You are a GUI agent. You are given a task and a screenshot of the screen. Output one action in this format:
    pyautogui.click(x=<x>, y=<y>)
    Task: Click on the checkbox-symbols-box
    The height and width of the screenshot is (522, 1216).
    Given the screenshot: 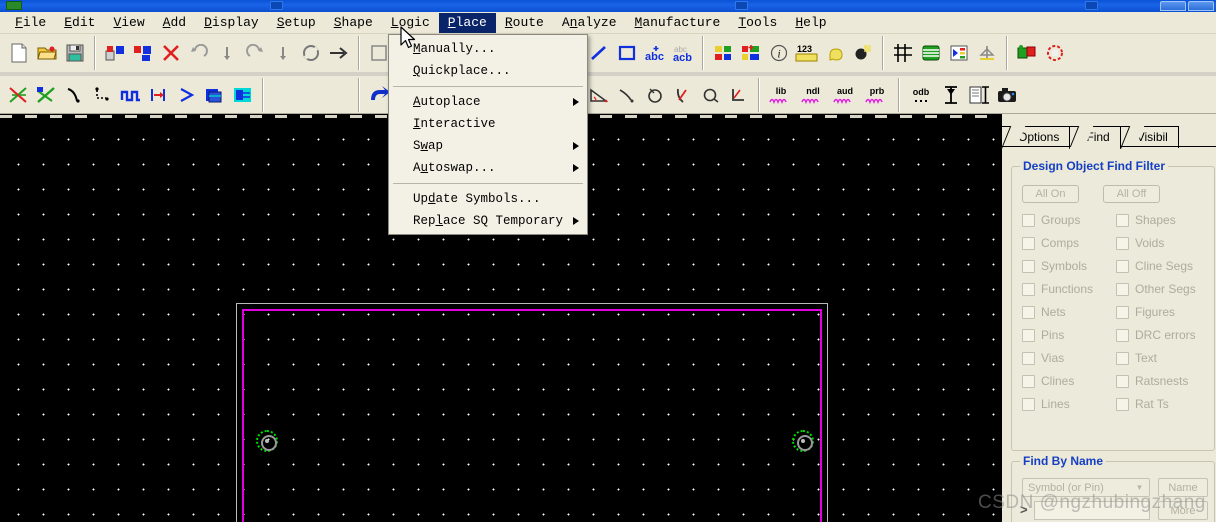 What is the action you would take?
    pyautogui.click(x=1028, y=266)
    